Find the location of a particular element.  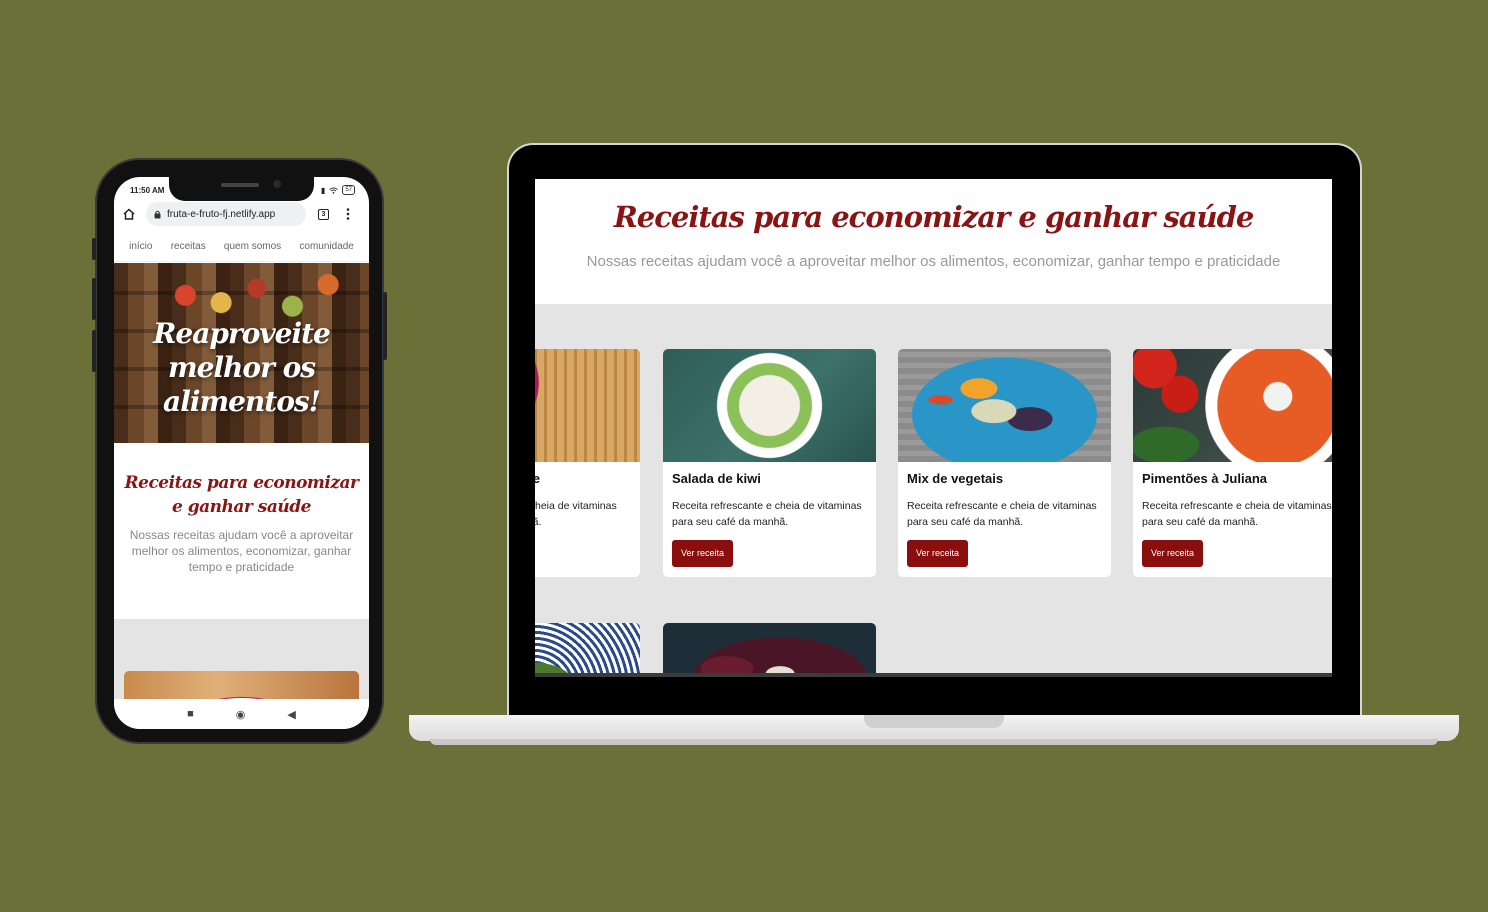

address-bar: fruta-e-fruto-fj.netlify.app is located at coordinates (226, 214).